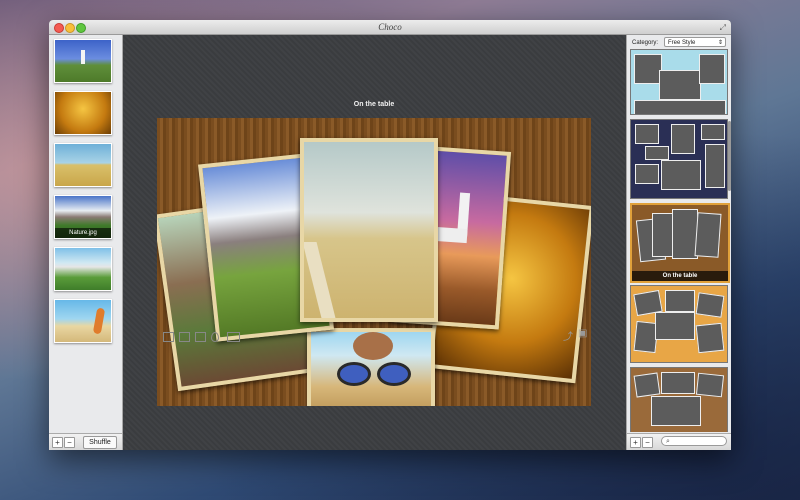 The height and width of the screenshot is (500, 800). I want to click on selected-layout-caption: On the table, so click(680, 276).